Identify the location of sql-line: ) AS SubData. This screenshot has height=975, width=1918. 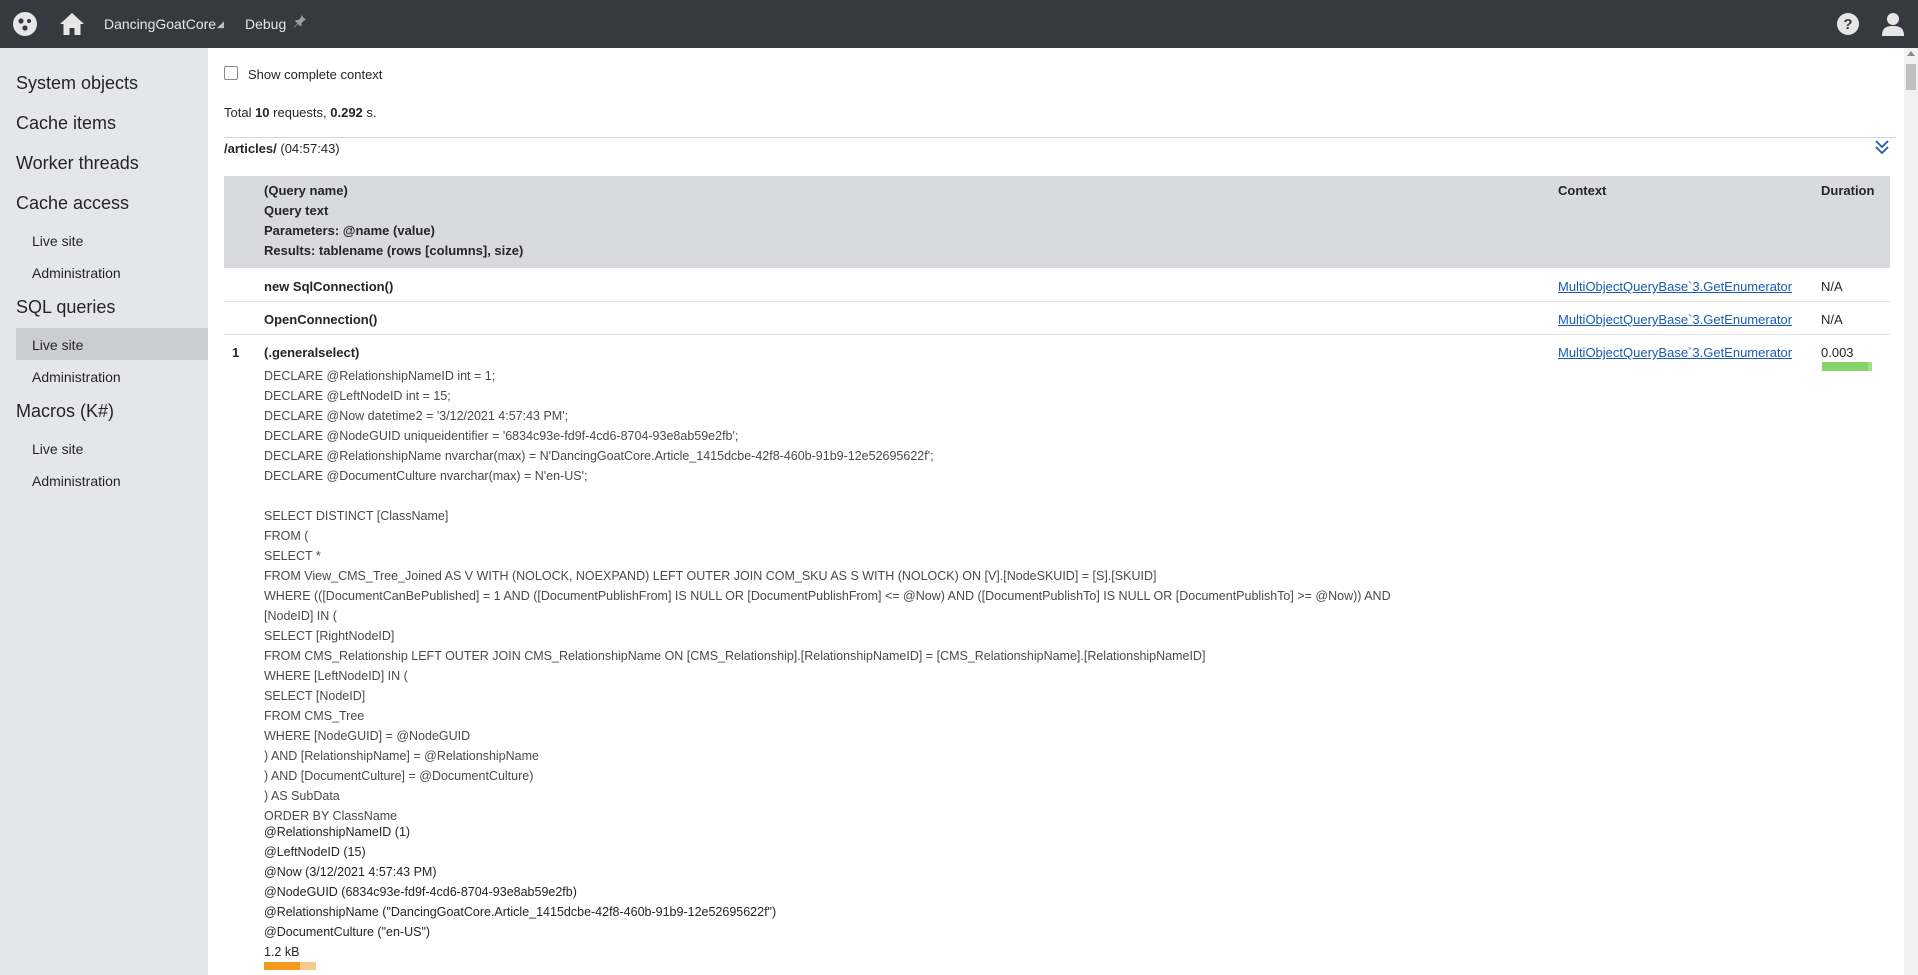
(302, 796).